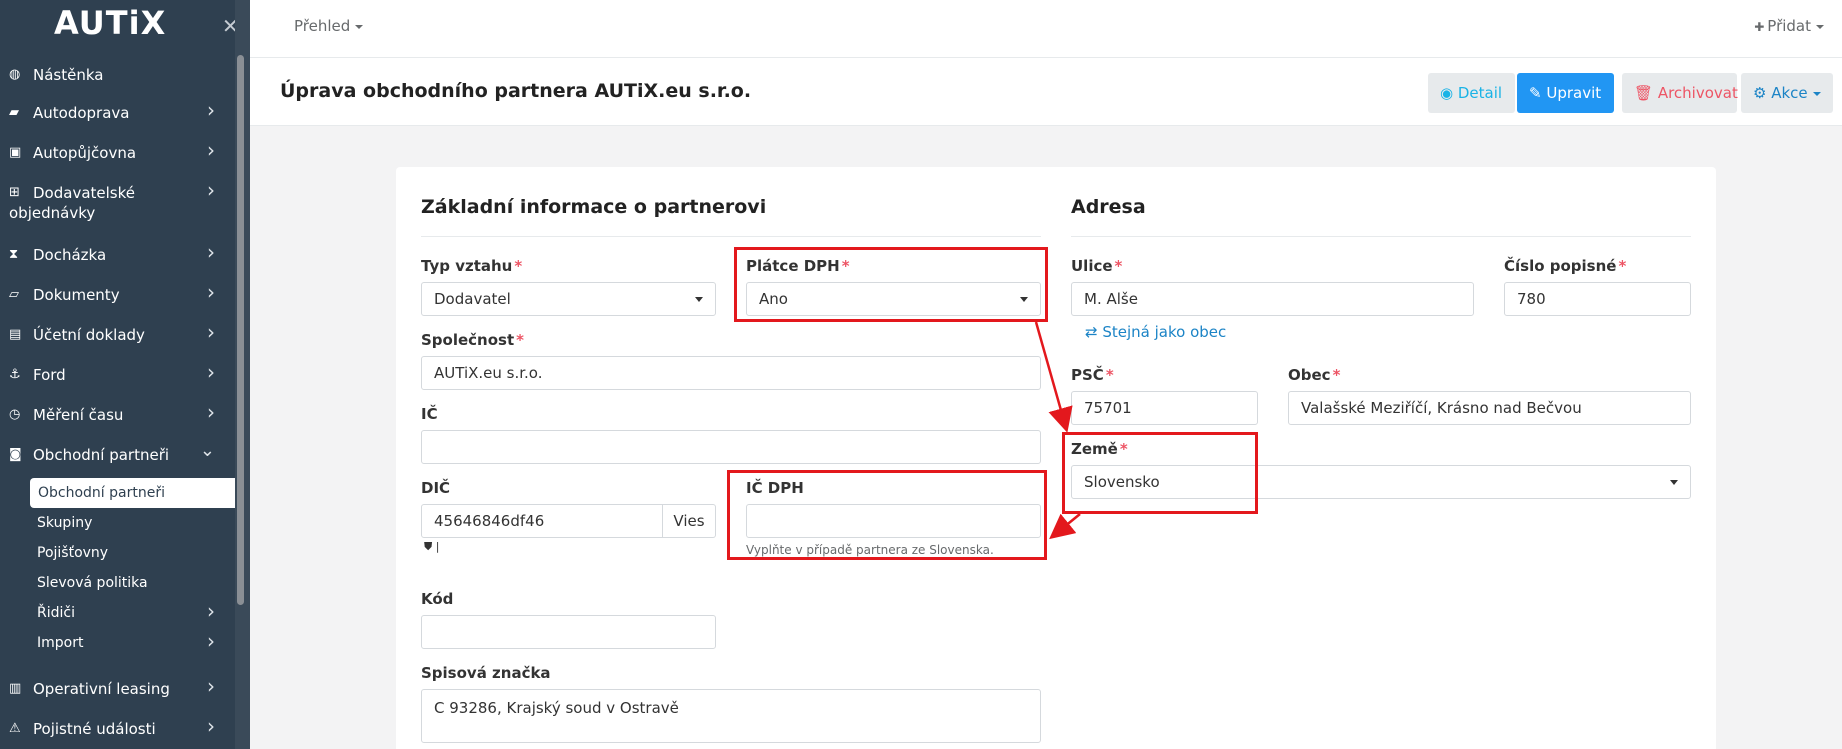  Describe the element at coordinates (84, 193) in the screenshot. I see `sidebar-item-label: Dodavatelské` at that location.